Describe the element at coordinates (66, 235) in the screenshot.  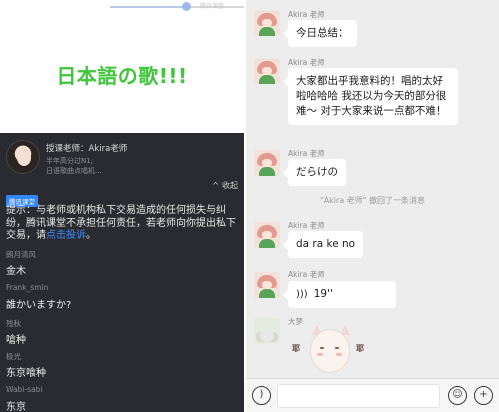
I see `report-link: 点击投诉` at that location.